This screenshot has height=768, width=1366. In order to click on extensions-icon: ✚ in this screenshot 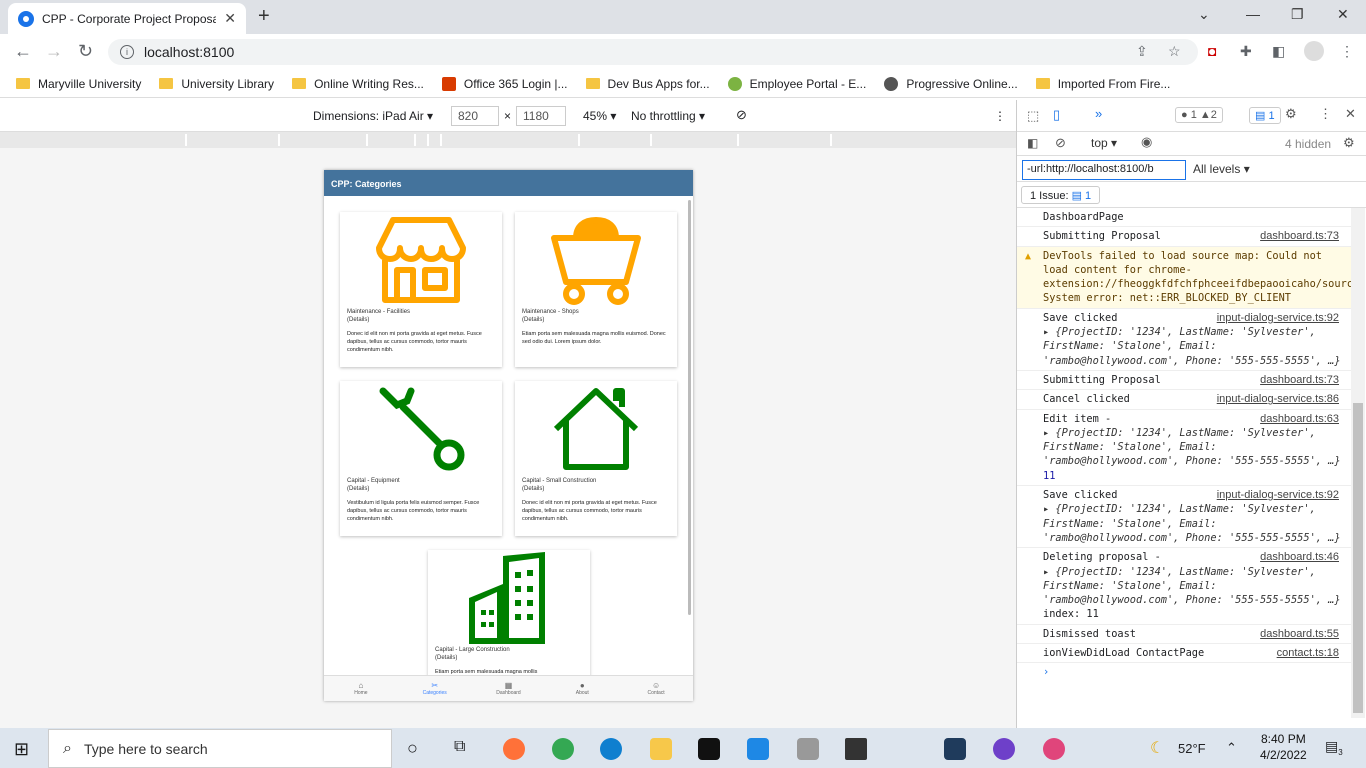, I will do `click(1246, 51)`.